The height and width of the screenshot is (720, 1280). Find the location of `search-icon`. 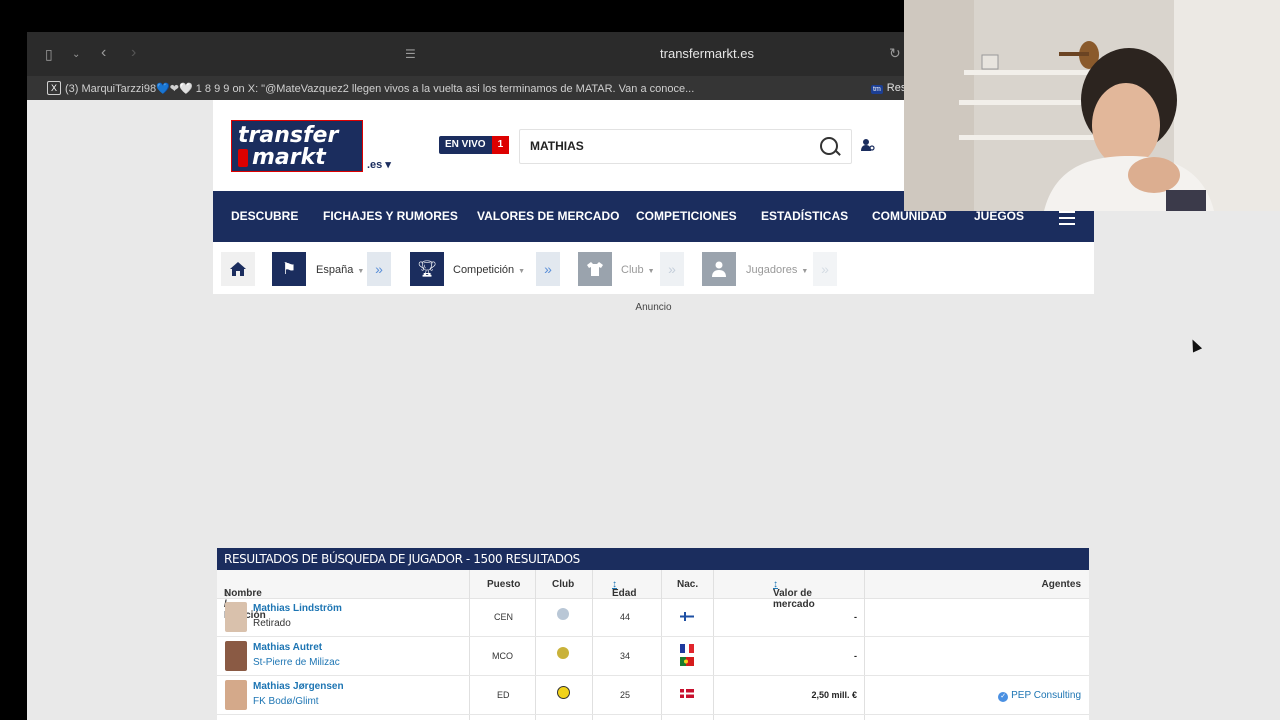

search-icon is located at coordinates (829, 146).